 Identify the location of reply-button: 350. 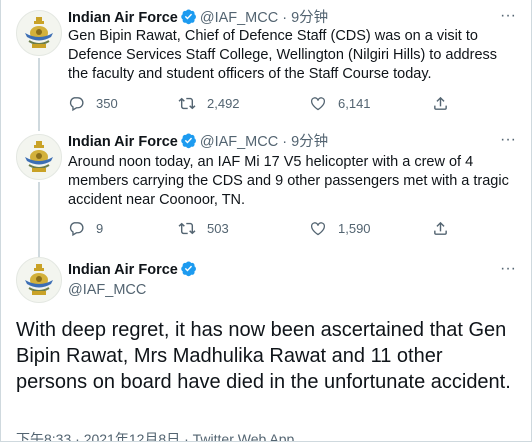
(93, 103).